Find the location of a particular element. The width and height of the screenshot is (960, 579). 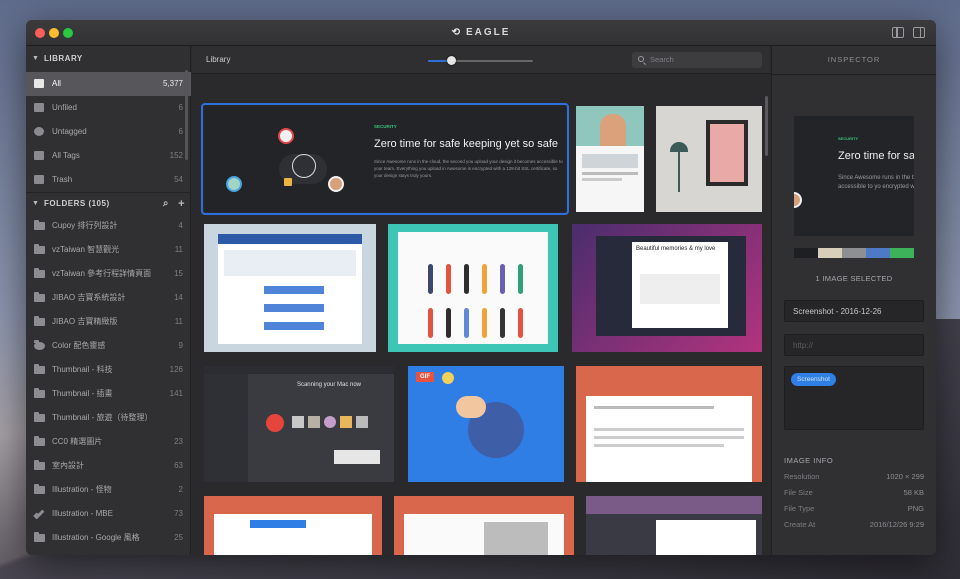

tag-pill: Screenshot is located at coordinates (813, 379).